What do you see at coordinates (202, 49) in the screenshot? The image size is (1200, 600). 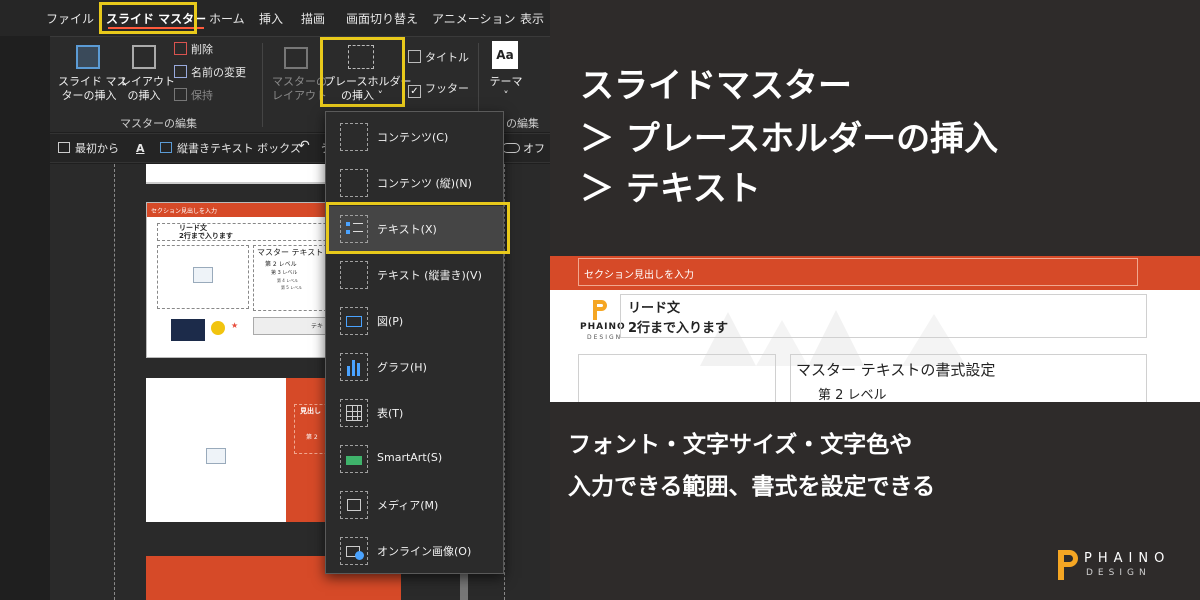 I see `delete-label: 削除` at bounding box center [202, 49].